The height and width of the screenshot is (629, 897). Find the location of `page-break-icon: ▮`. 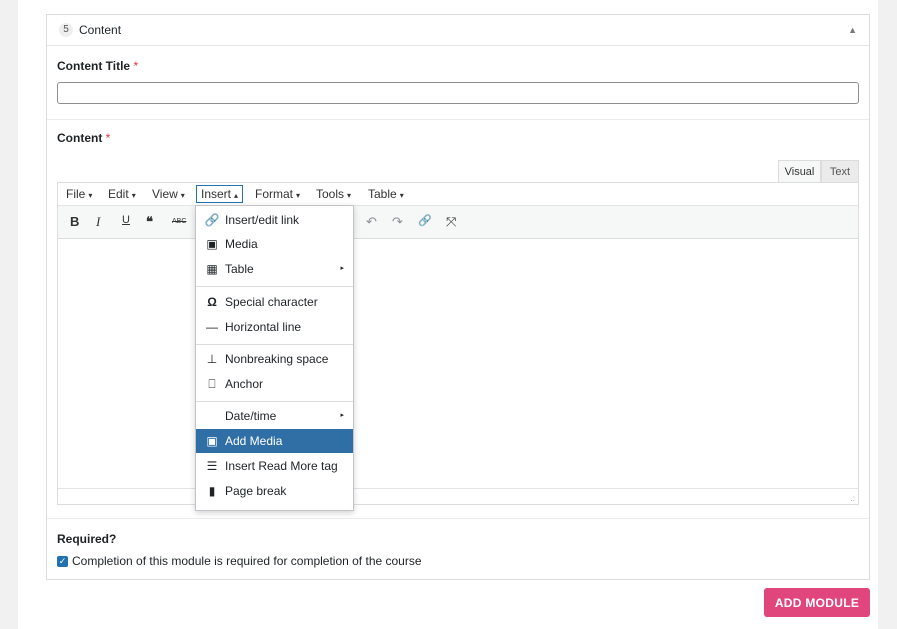

page-break-icon: ▮ is located at coordinates (212, 491).